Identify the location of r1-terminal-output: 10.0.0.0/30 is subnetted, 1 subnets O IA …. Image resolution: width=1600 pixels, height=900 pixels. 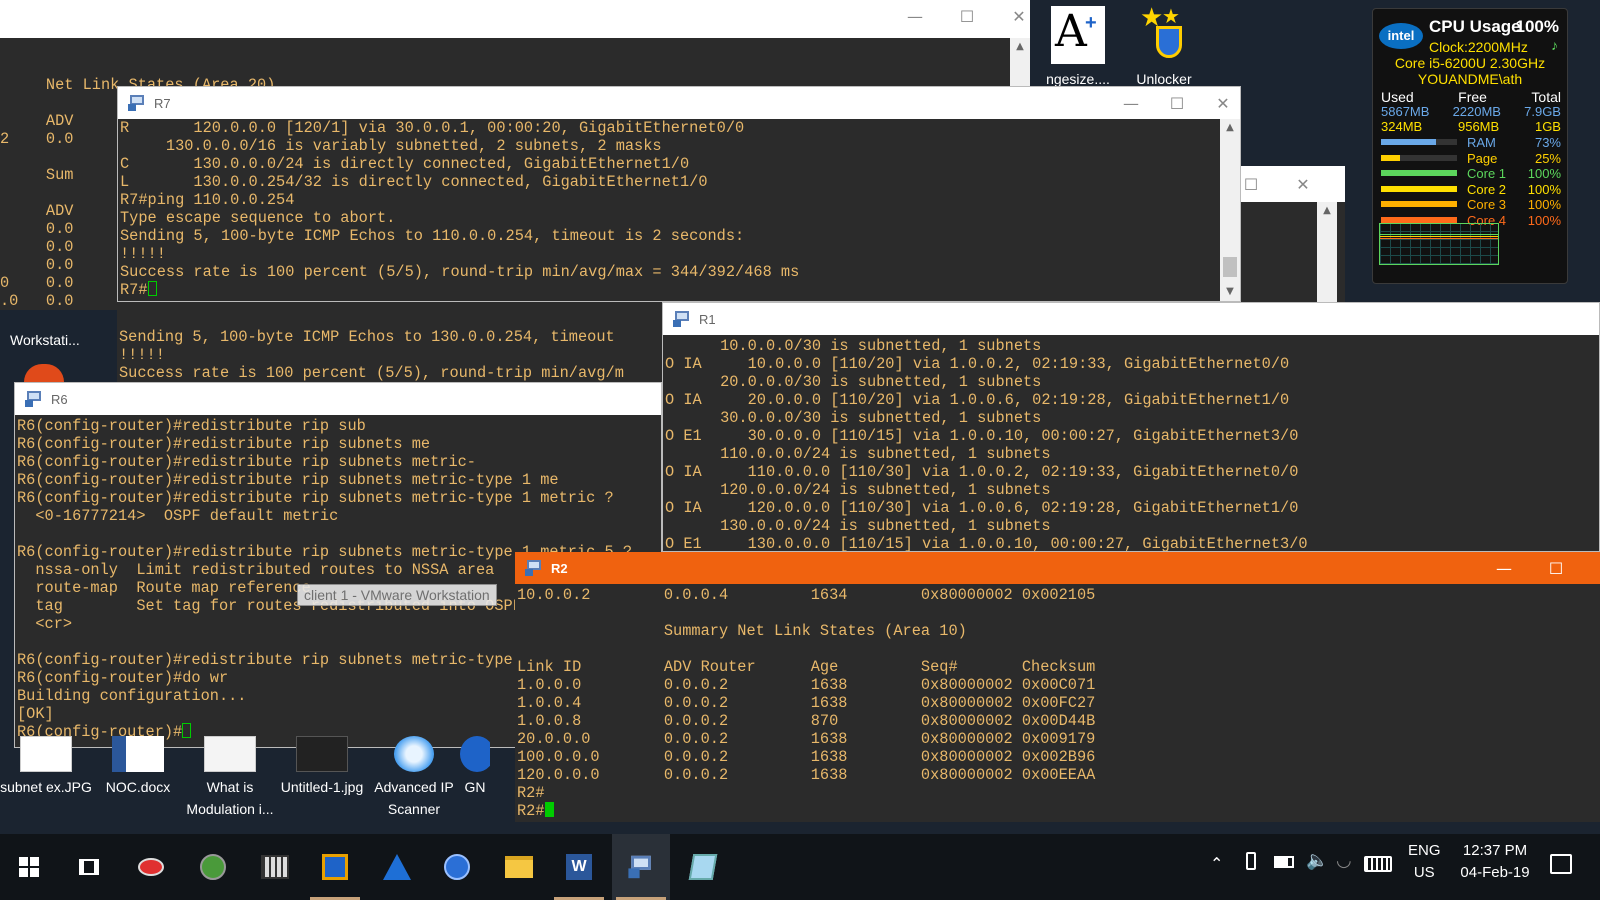
(1131, 443).